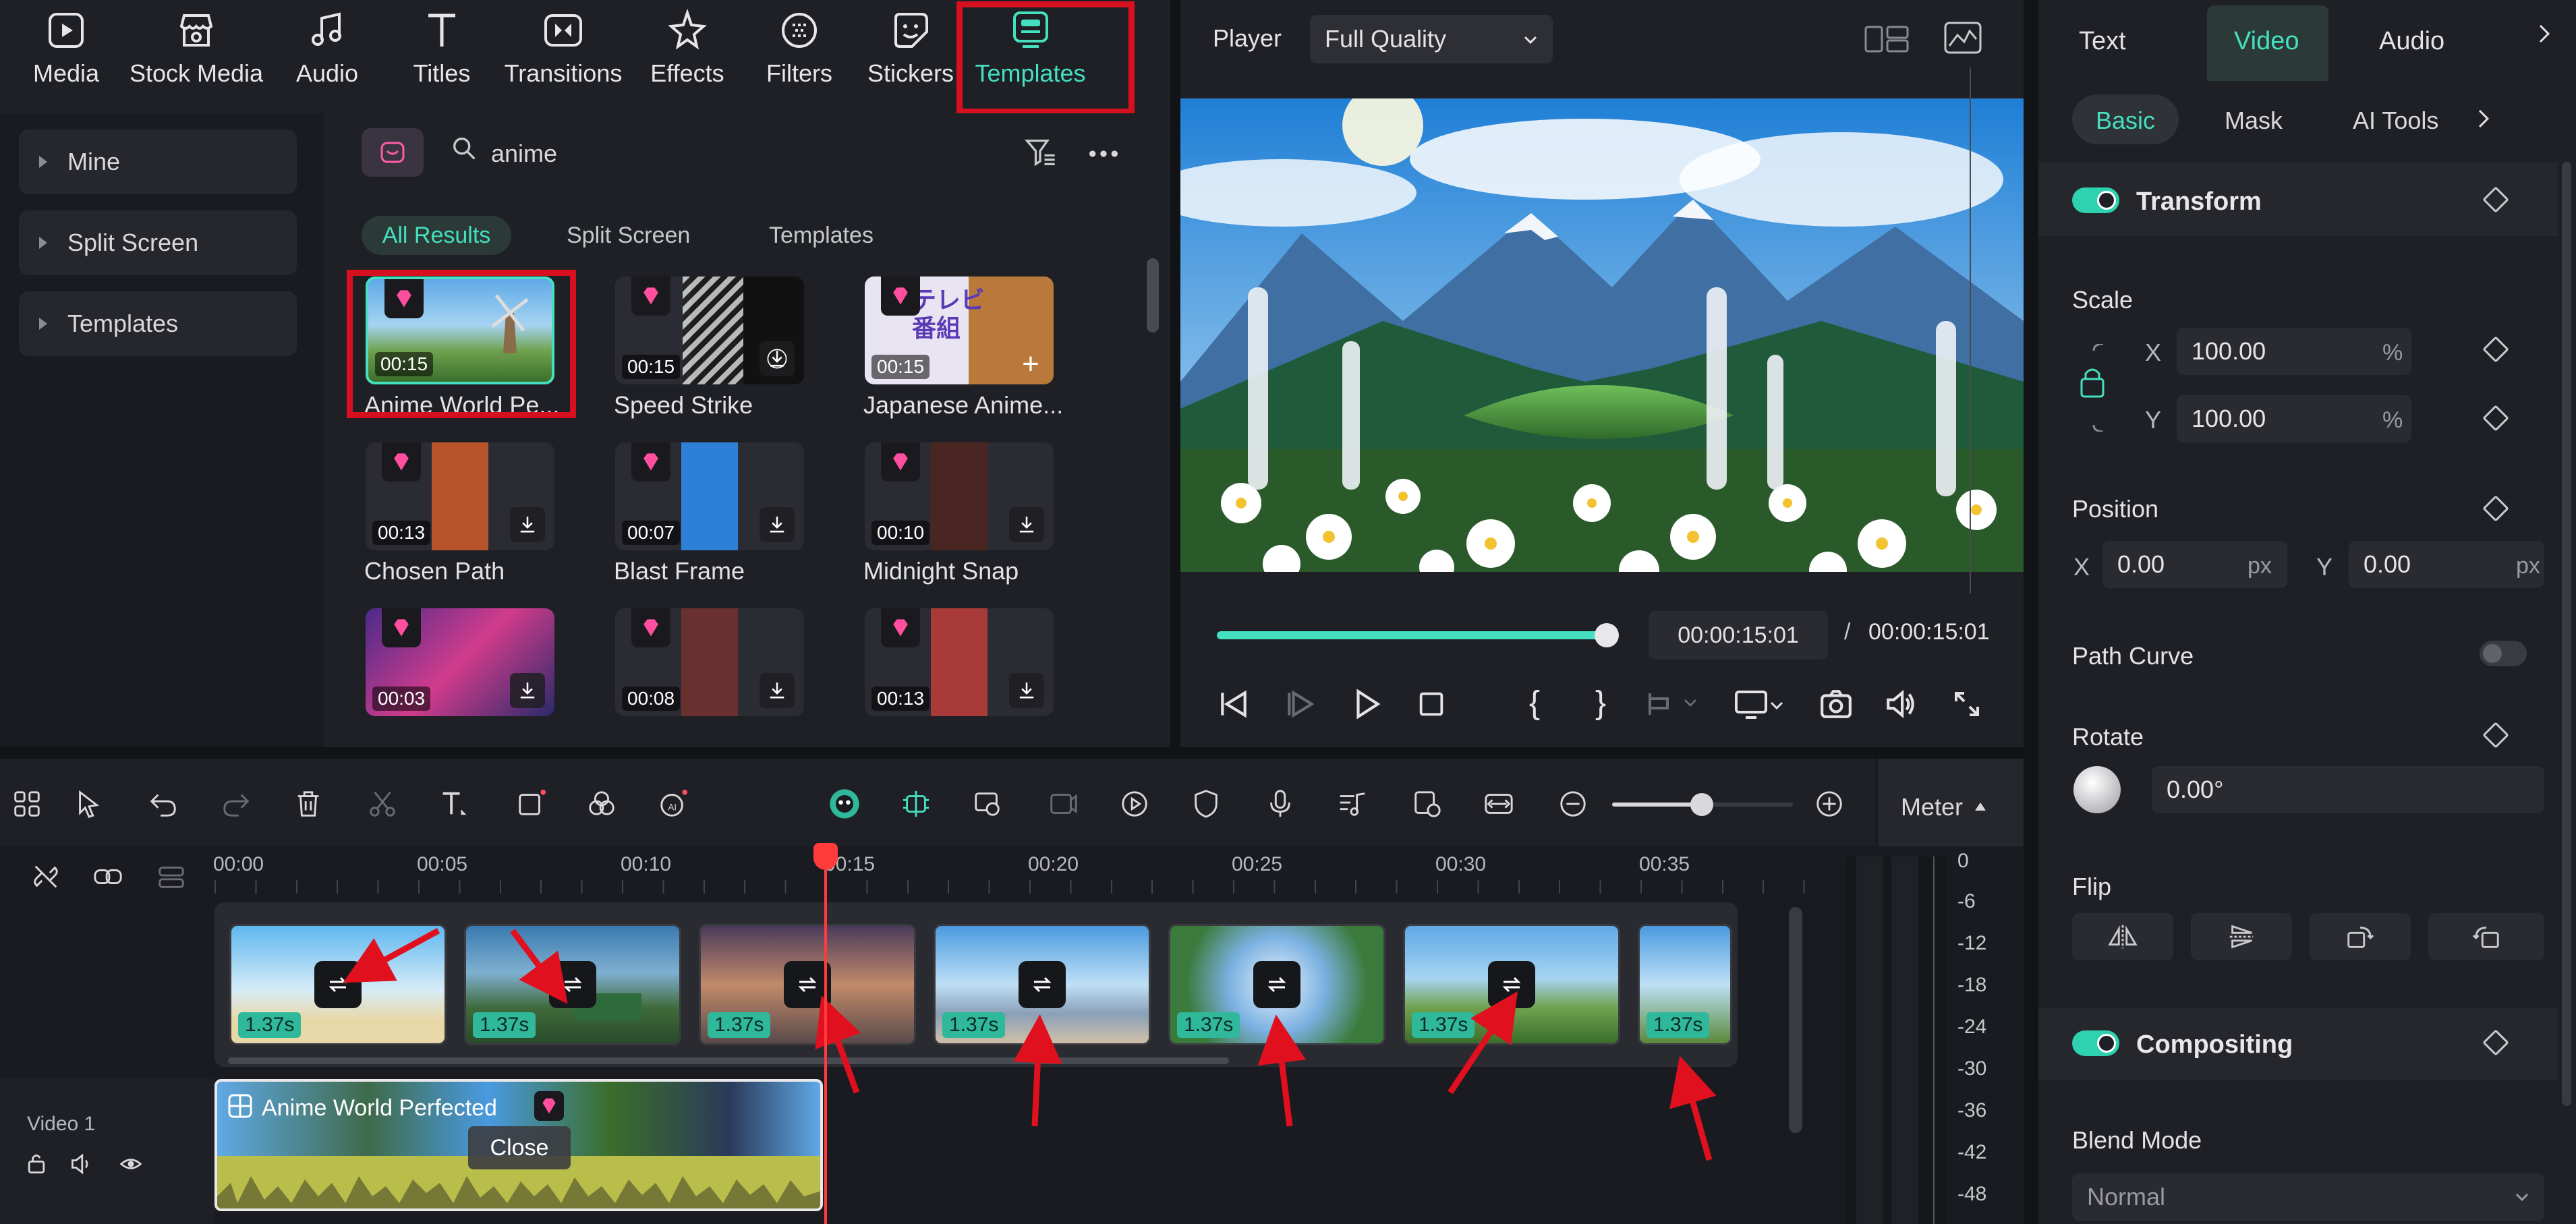 The height and width of the screenshot is (1224, 2576). I want to click on scale-y-input: 100.00, so click(2294, 418).